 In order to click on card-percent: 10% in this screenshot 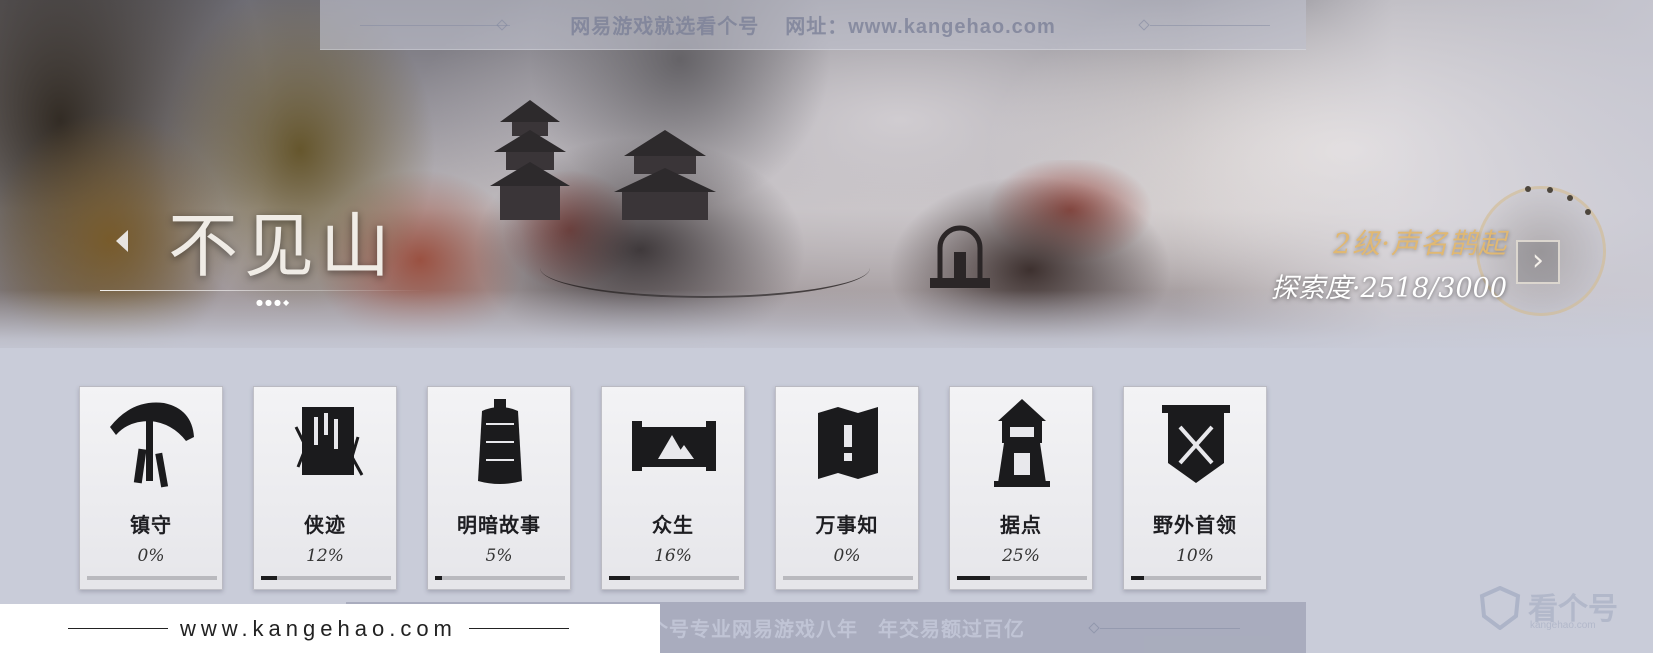, I will do `click(1195, 556)`.